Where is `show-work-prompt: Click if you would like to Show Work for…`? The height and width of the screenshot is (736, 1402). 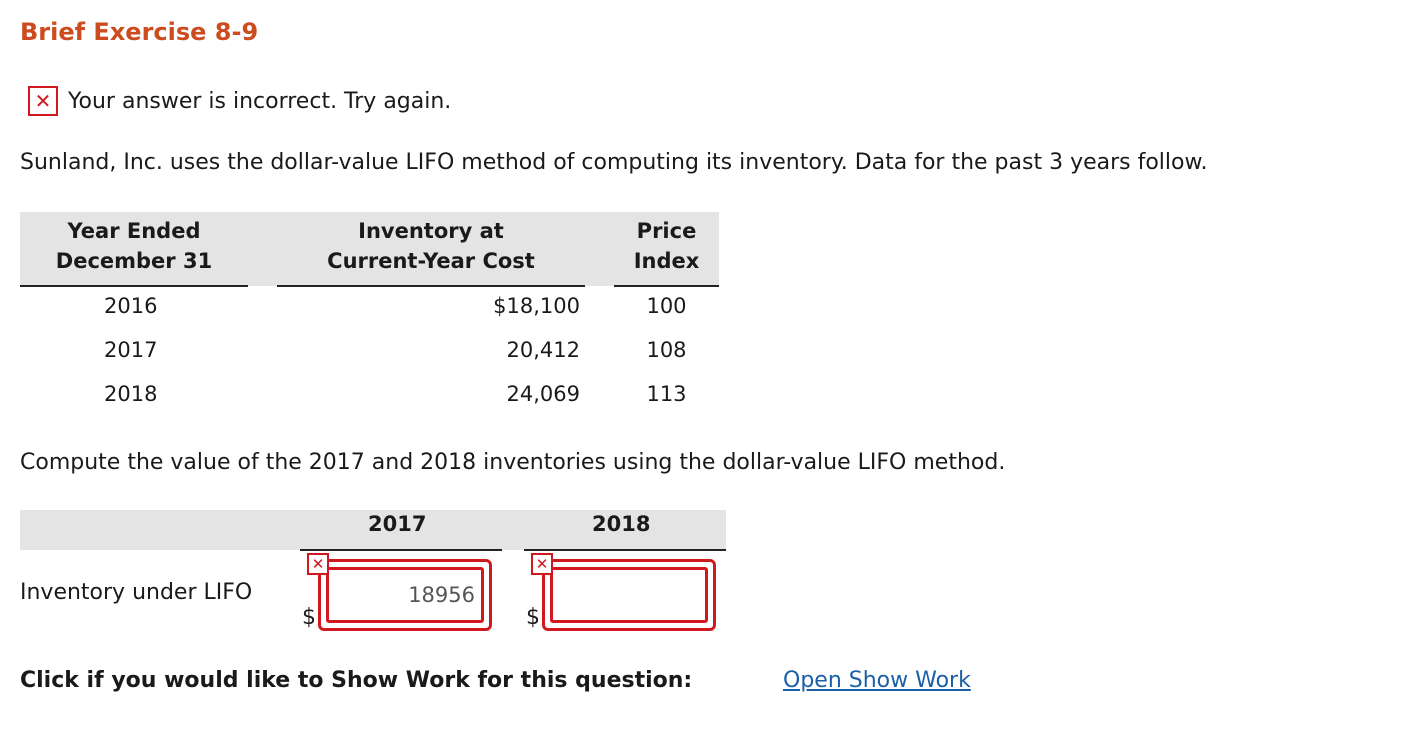 show-work-prompt: Click if you would like to Show Work for… is located at coordinates (356, 680).